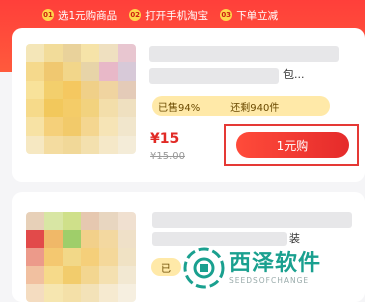 This screenshot has width=365, height=302. Describe the element at coordinates (294, 238) in the screenshot. I see `product-title-tail: 装` at that location.